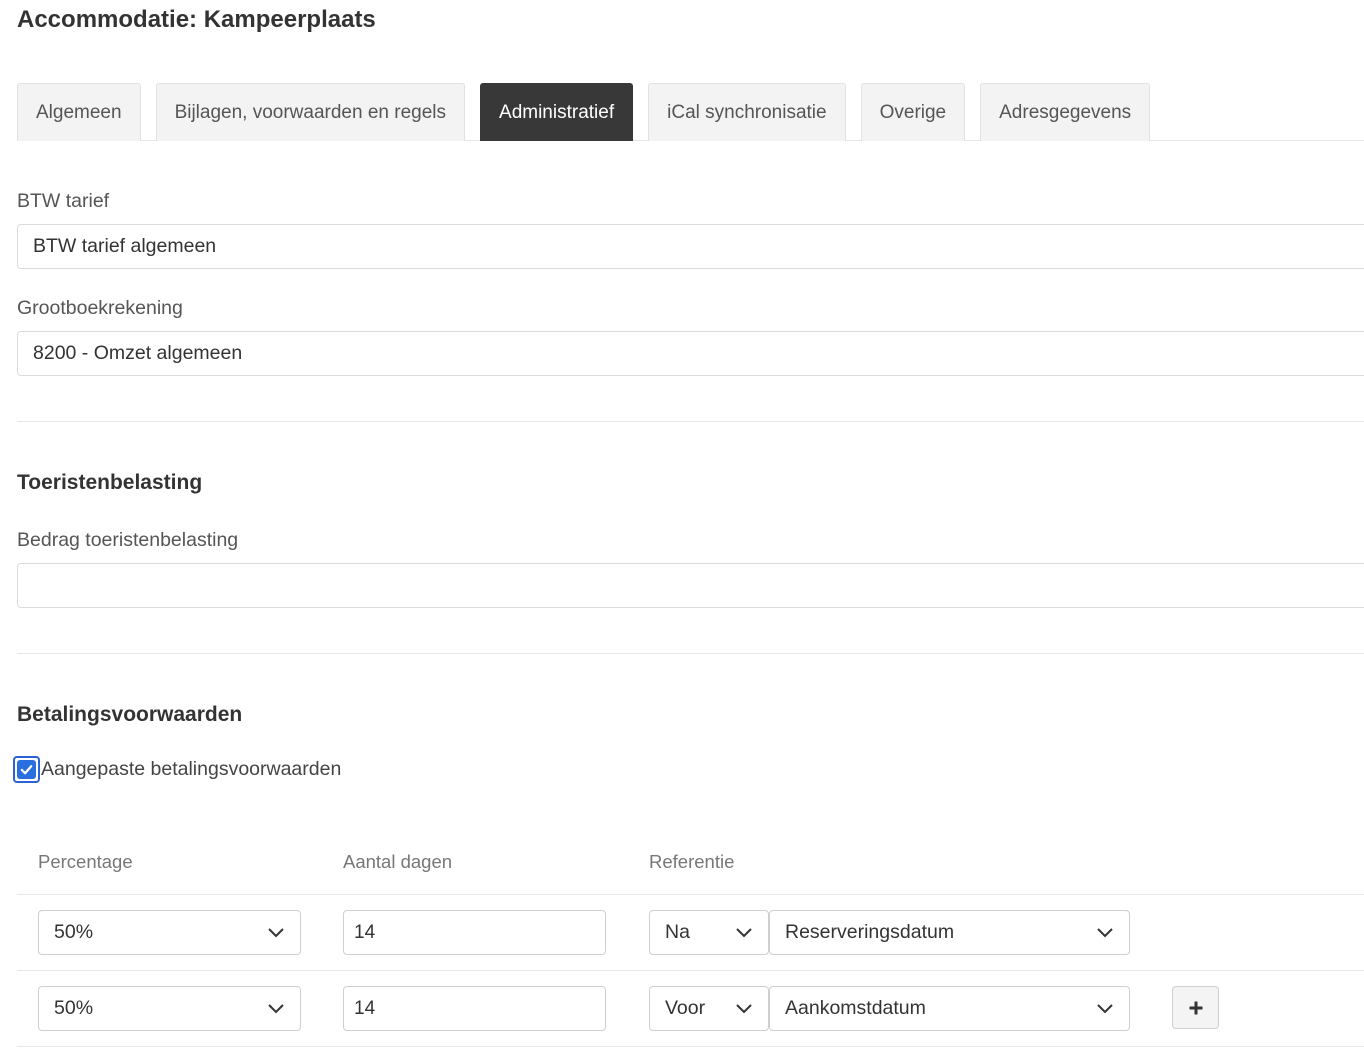  What do you see at coordinates (557, 112) in the screenshot?
I see `tab-administratief: Administratief` at bounding box center [557, 112].